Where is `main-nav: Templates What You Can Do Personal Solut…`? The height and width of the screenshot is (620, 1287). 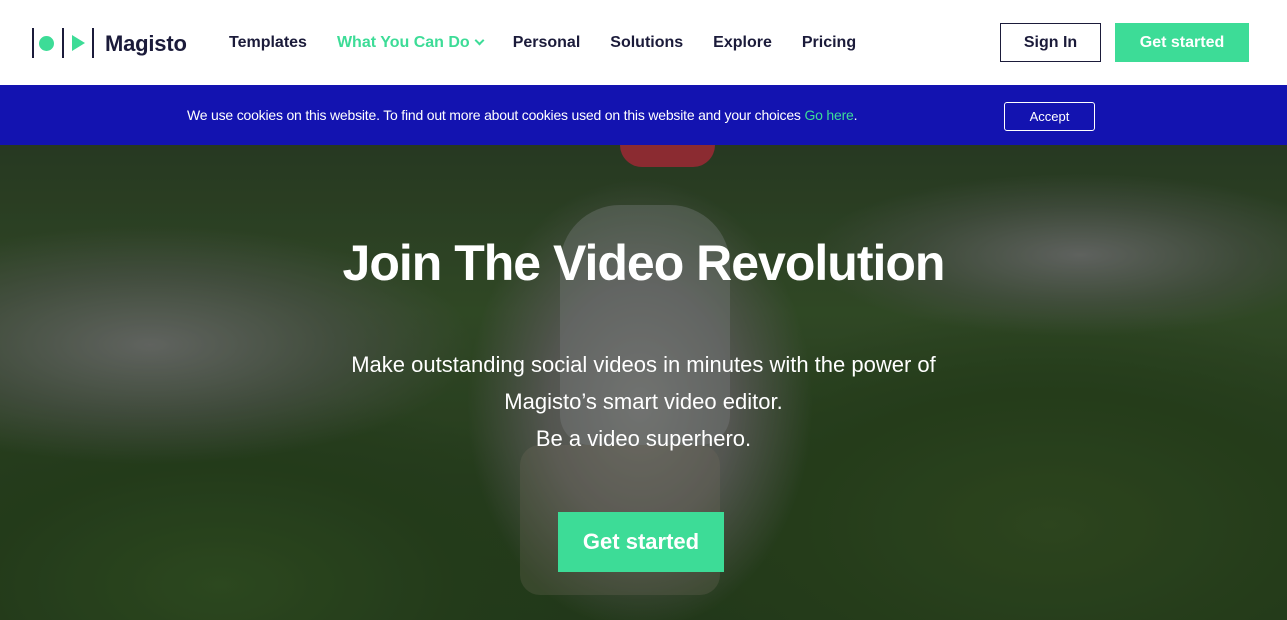
main-nav: Templates What You Can Do Personal Solut… is located at coordinates (557, 43).